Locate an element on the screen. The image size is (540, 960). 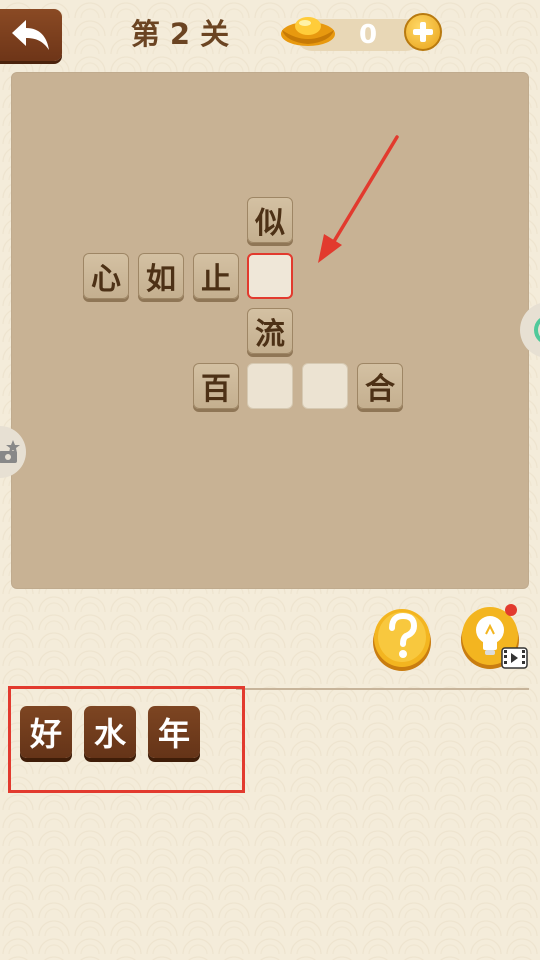
board-tile: 流 is located at coordinates (270, 331).